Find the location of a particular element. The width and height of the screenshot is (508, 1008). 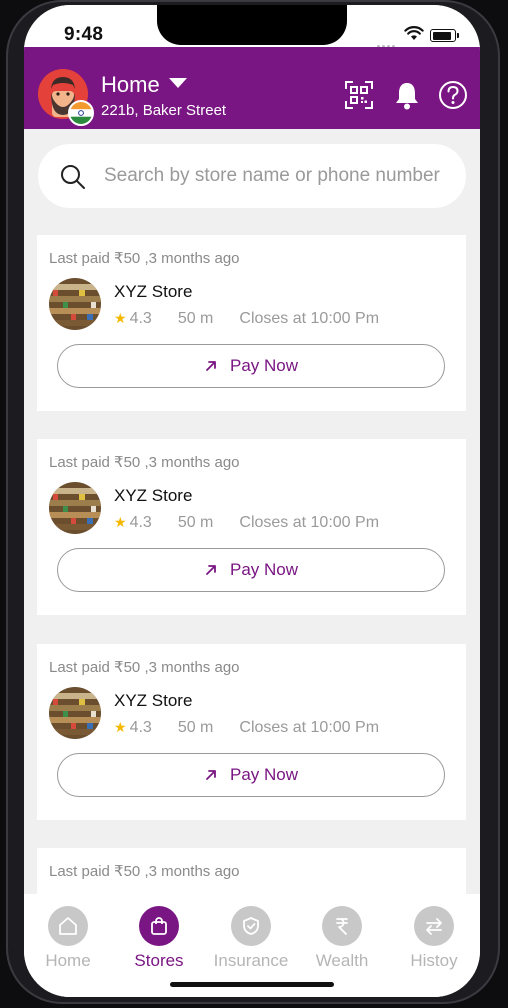

location-address: 221b, Baker Street is located at coordinates (164, 110).